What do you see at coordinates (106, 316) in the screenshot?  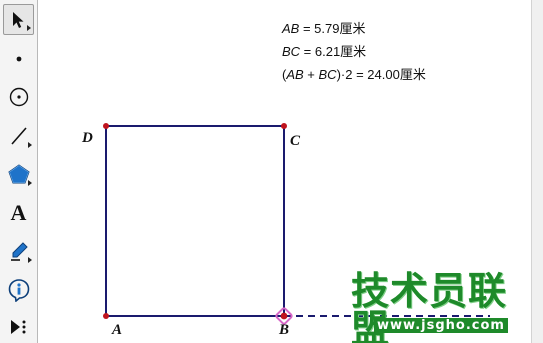 I see `point-a` at bounding box center [106, 316].